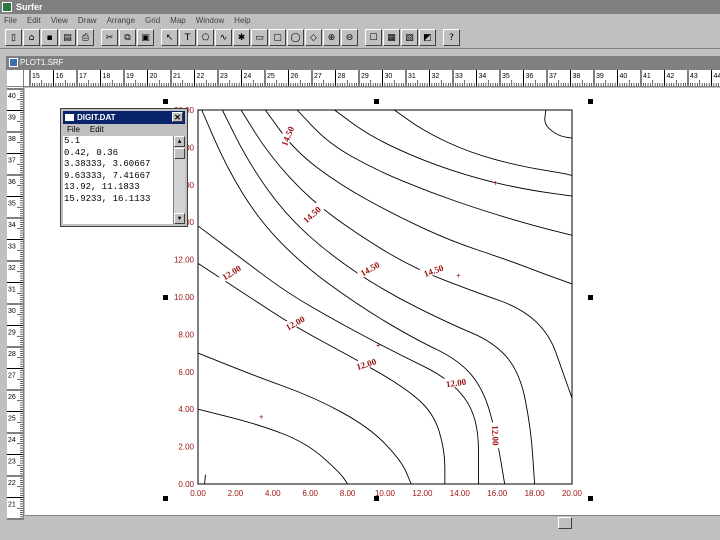 Image resolution: width=720 pixels, height=540 pixels. Describe the element at coordinates (647, 76) in the screenshot. I see `ruler-label: 41` at that location.